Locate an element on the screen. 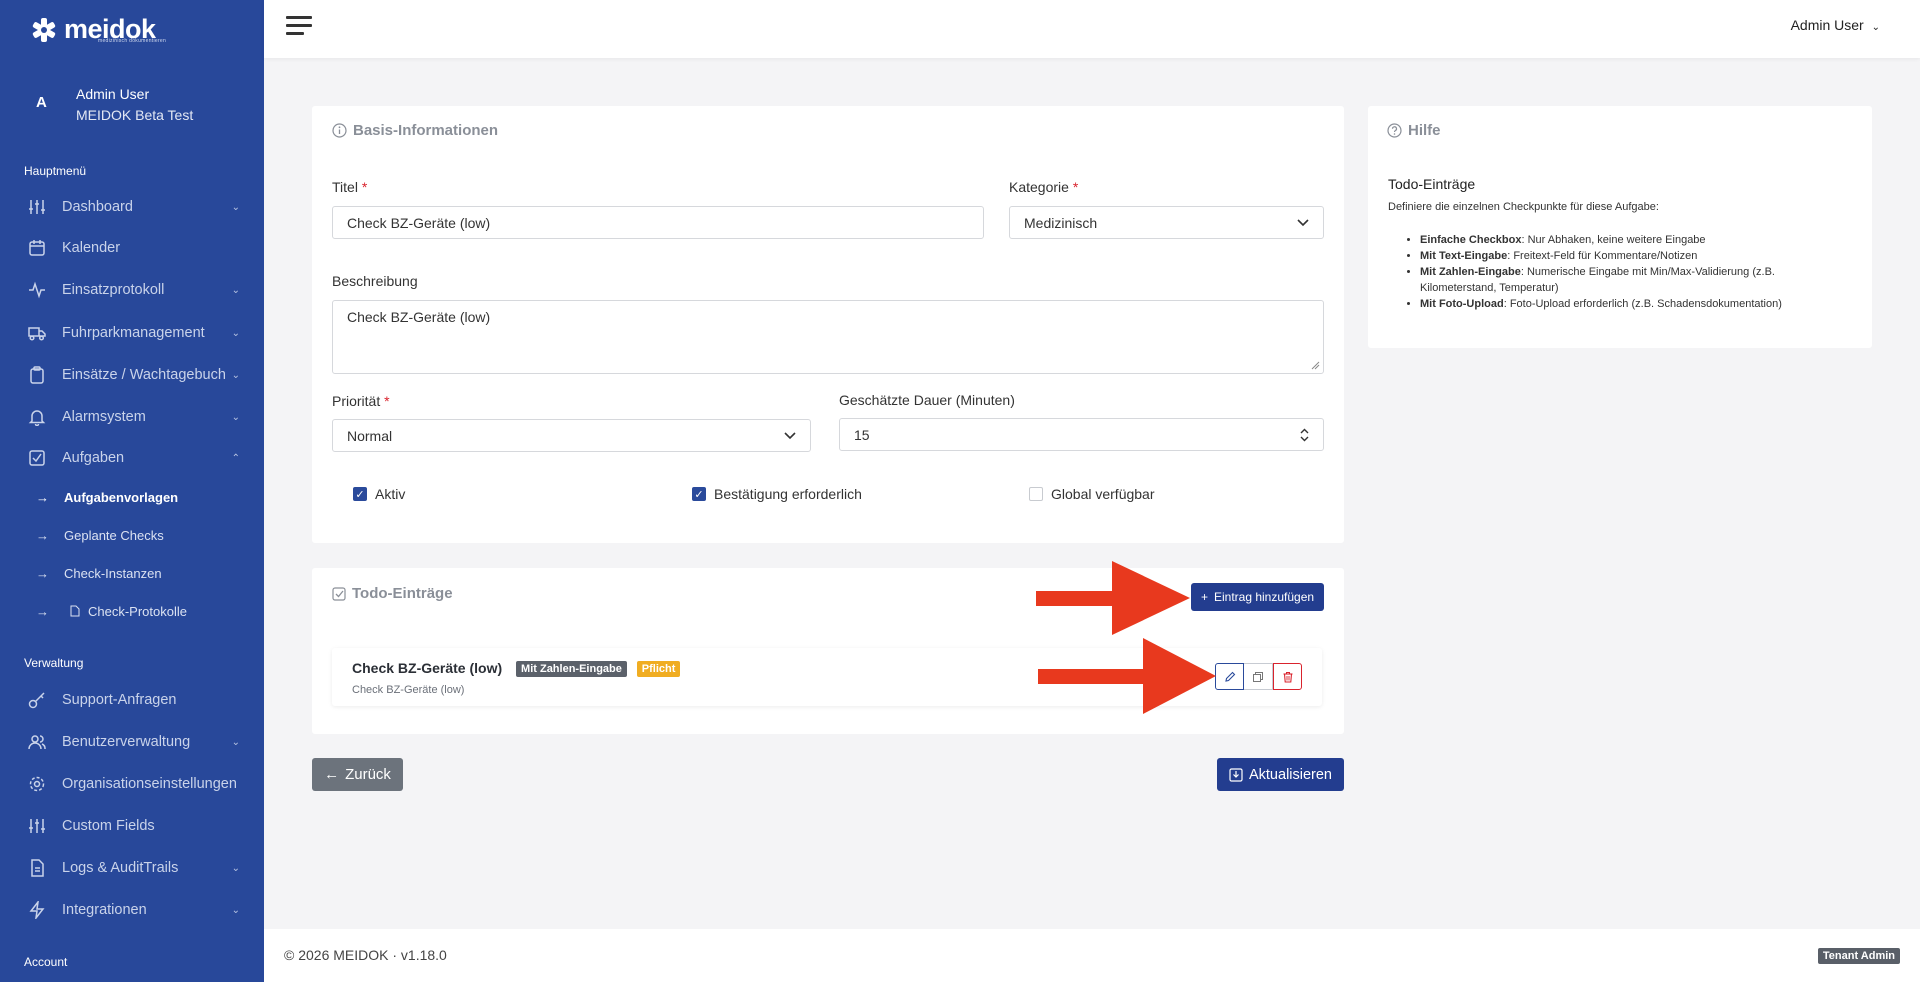  topbar: Admin User ⌄ is located at coordinates (1092, 29).